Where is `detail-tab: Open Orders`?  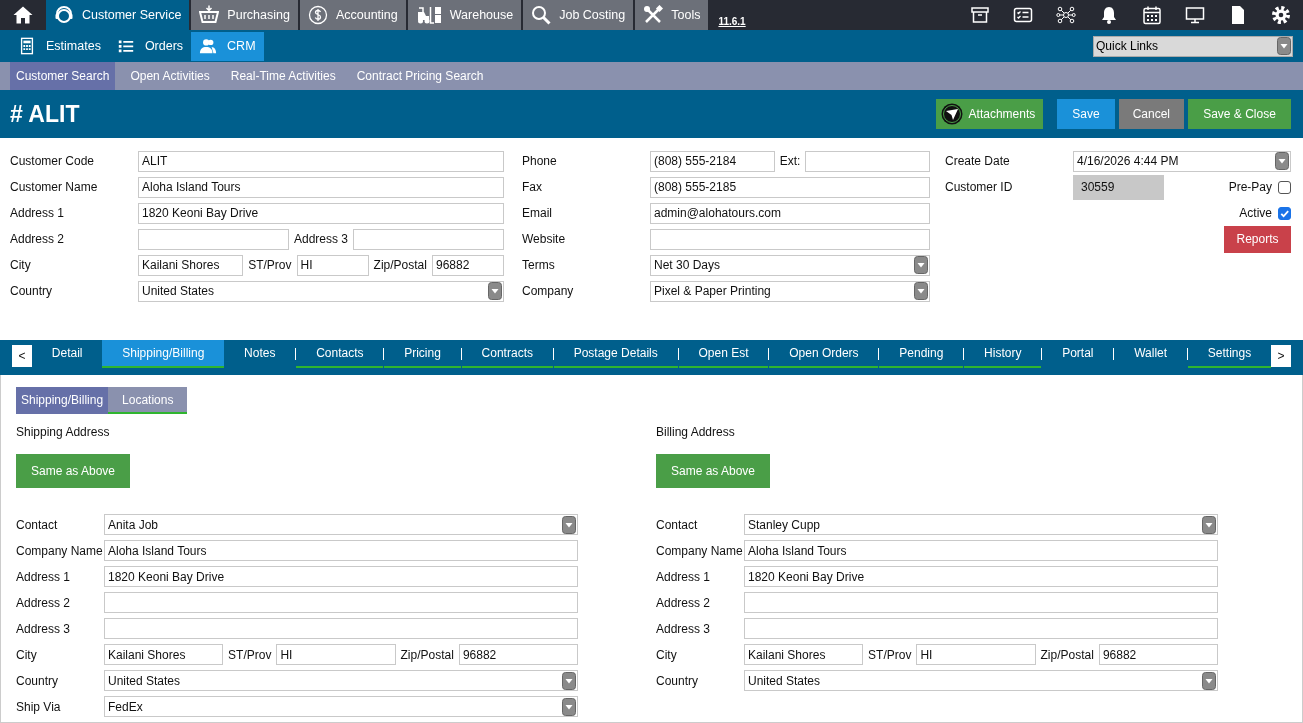 detail-tab: Open Orders is located at coordinates (824, 353).